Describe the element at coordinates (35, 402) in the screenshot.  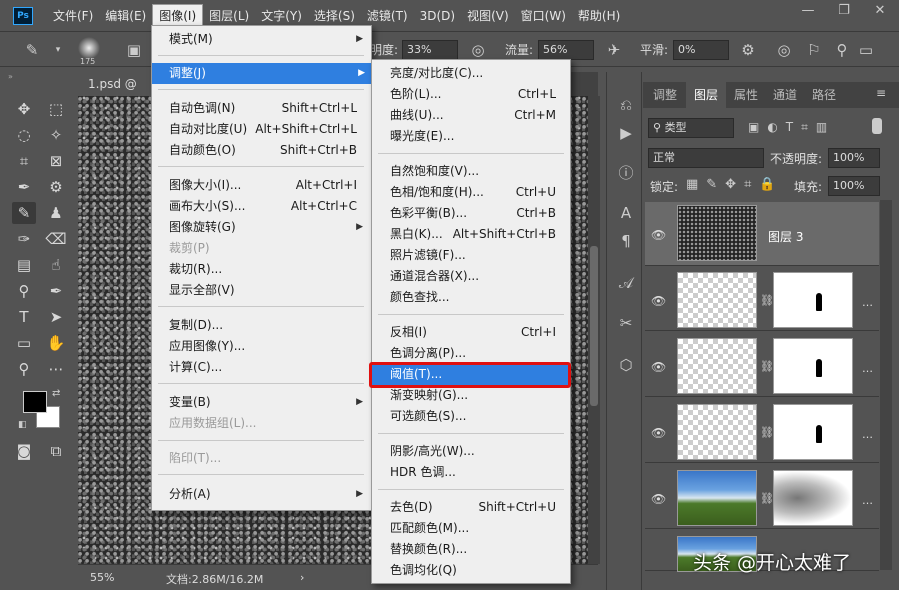
I see `foreground-color-swatch` at that location.